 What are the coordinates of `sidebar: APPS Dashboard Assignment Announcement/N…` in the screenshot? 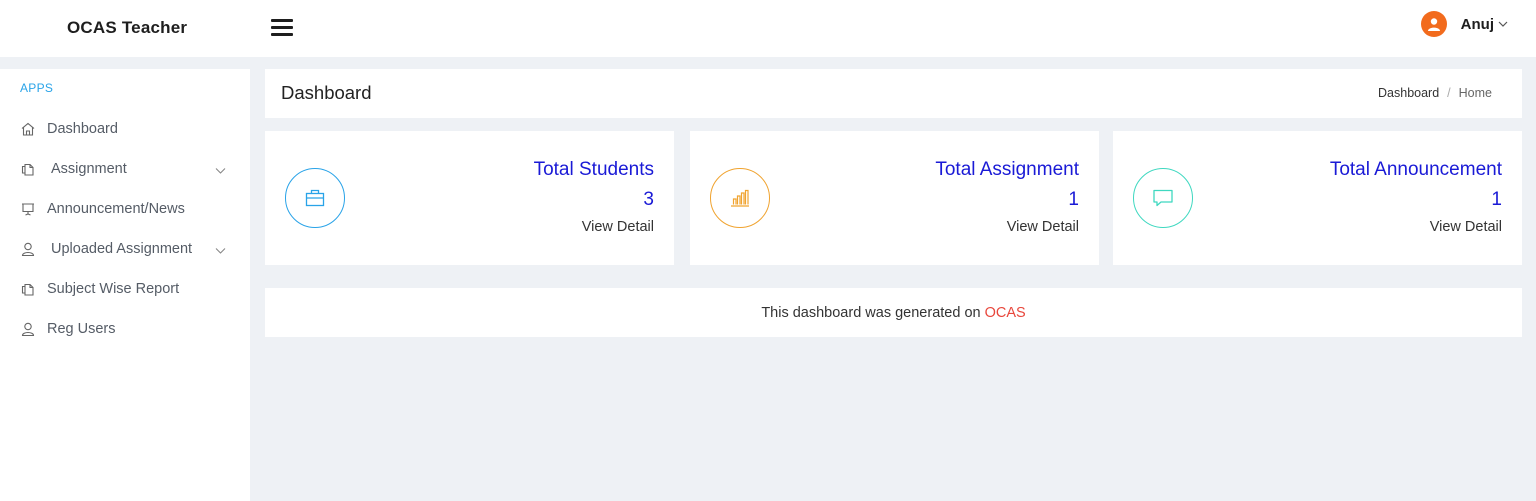 It's located at (125, 285).